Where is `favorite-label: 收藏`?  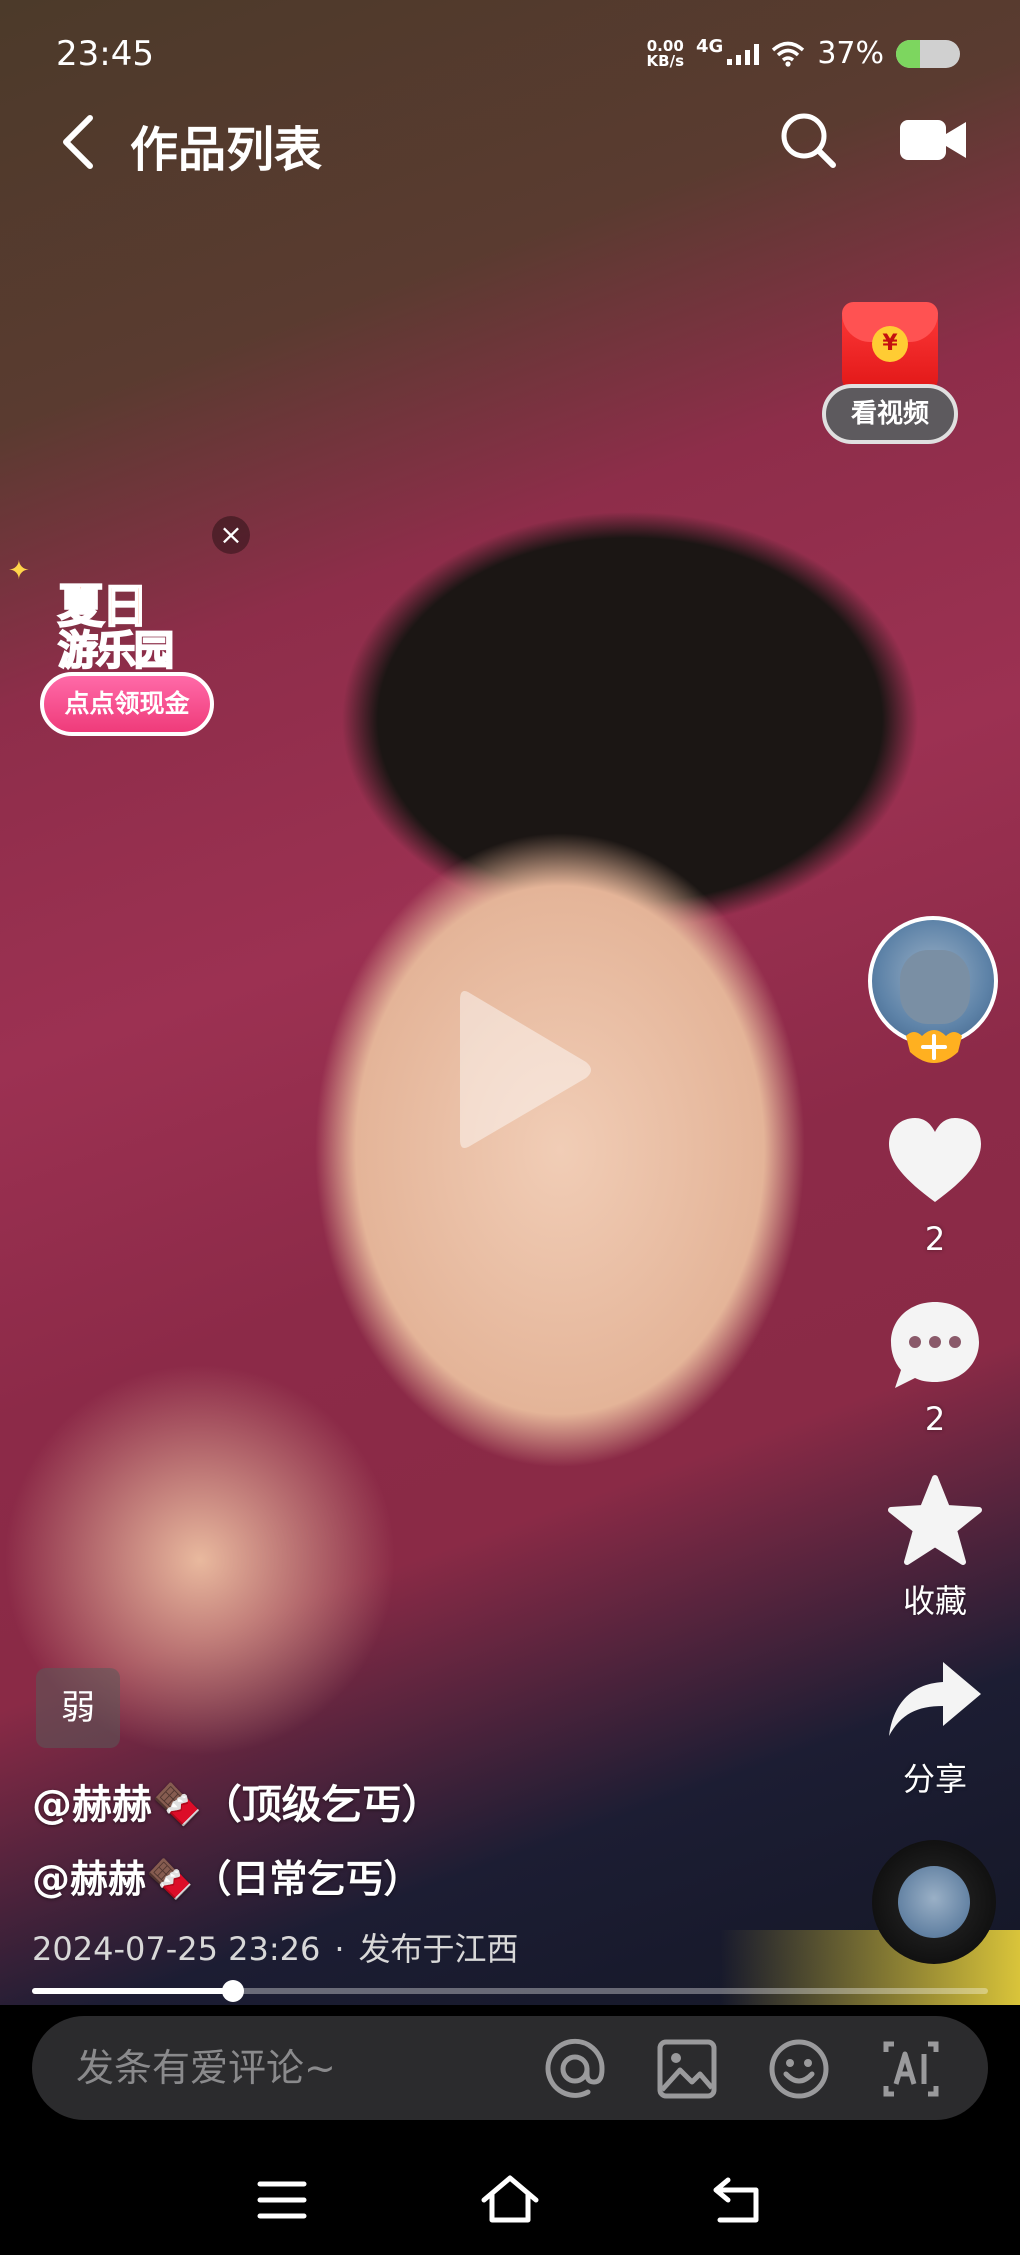 favorite-label: 收藏 is located at coordinates (934, 1601).